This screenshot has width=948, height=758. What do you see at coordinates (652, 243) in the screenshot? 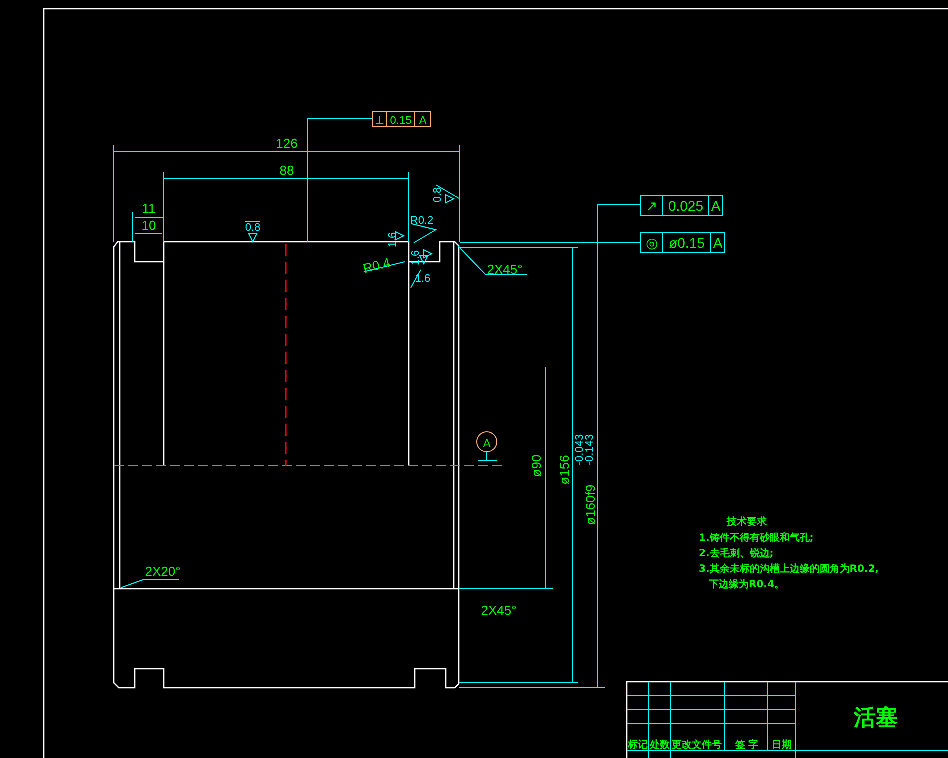
I see `tolerance-value: ◎` at bounding box center [652, 243].